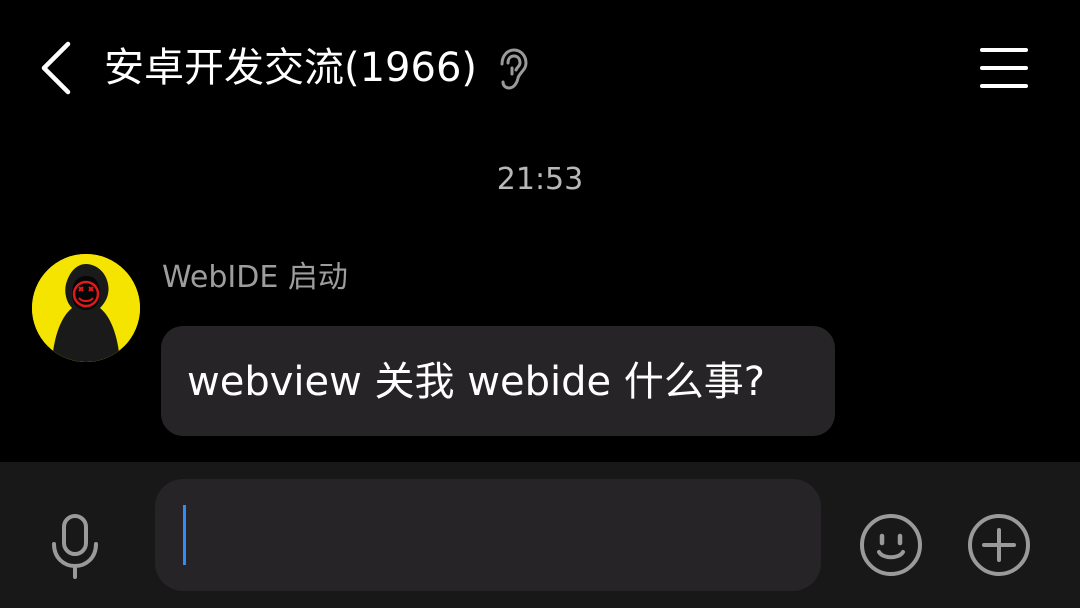 This screenshot has height=608, width=1080. What do you see at coordinates (291, 68) in the screenshot?
I see `chat-title: 安卓开发交流(1966)` at bounding box center [291, 68].